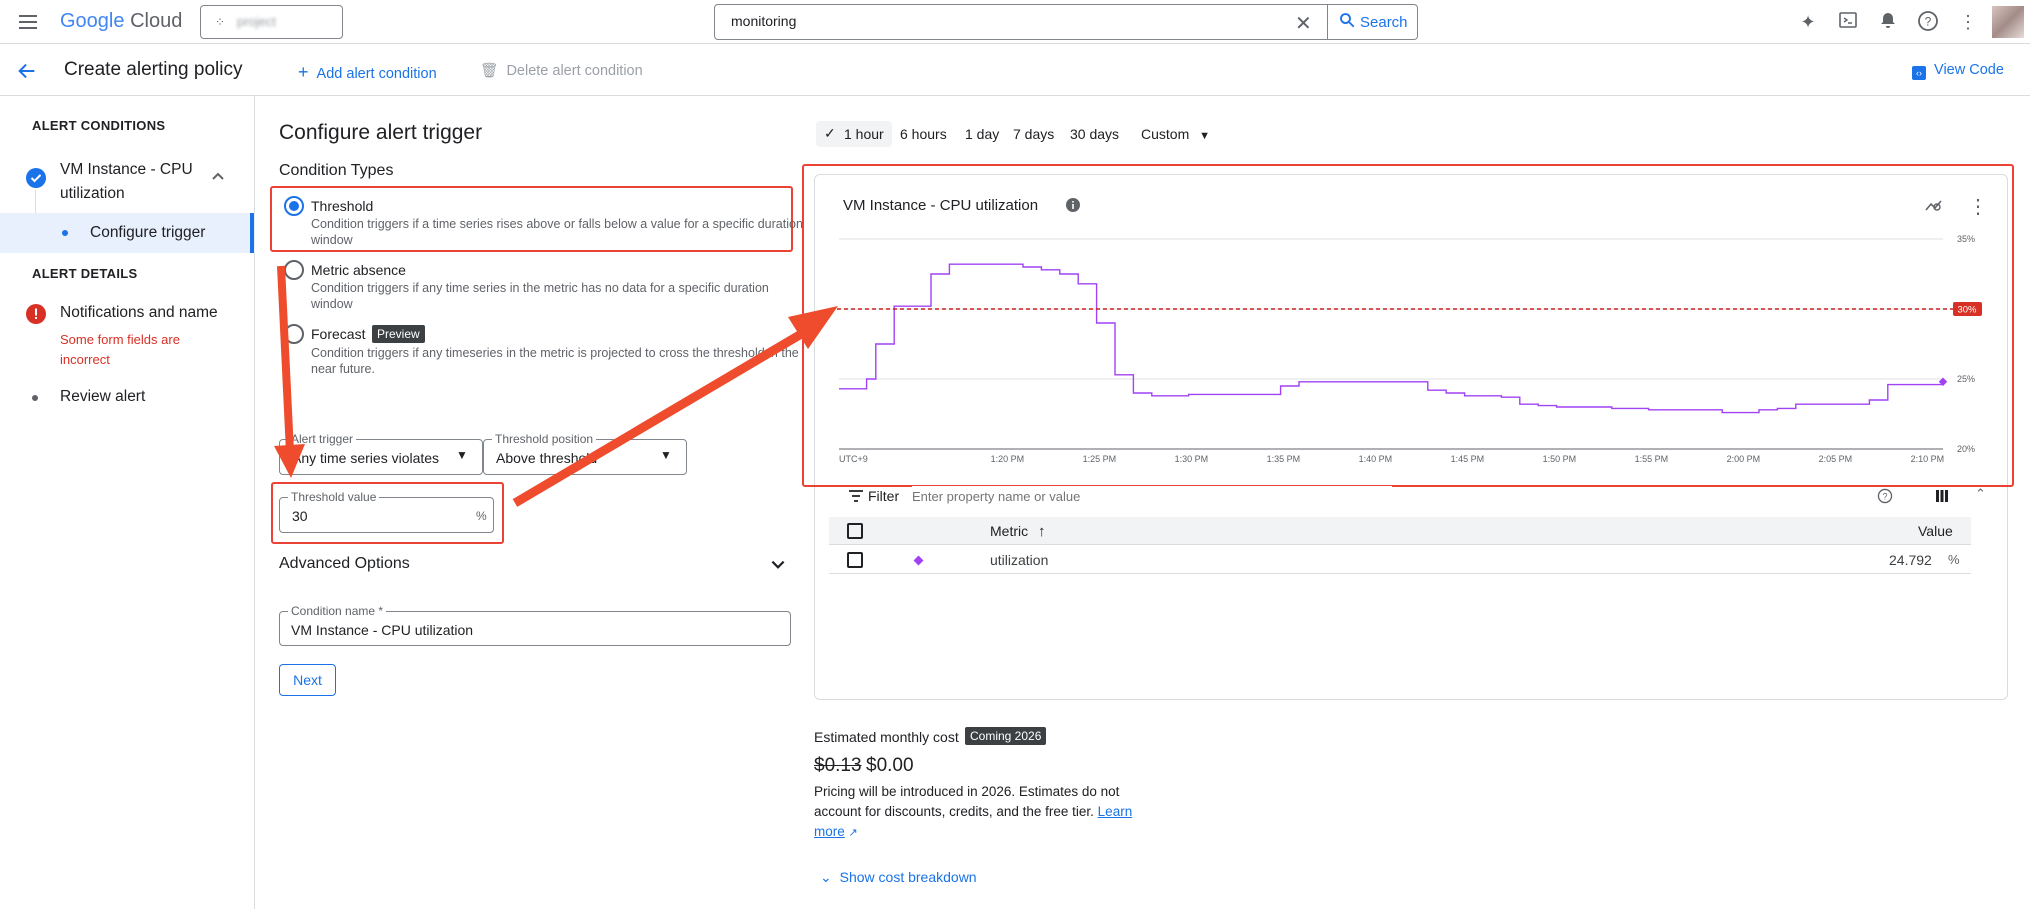  Describe the element at coordinates (1968, 22) in the screenshot. I see `more-vert-icon: ⋮` at that location.